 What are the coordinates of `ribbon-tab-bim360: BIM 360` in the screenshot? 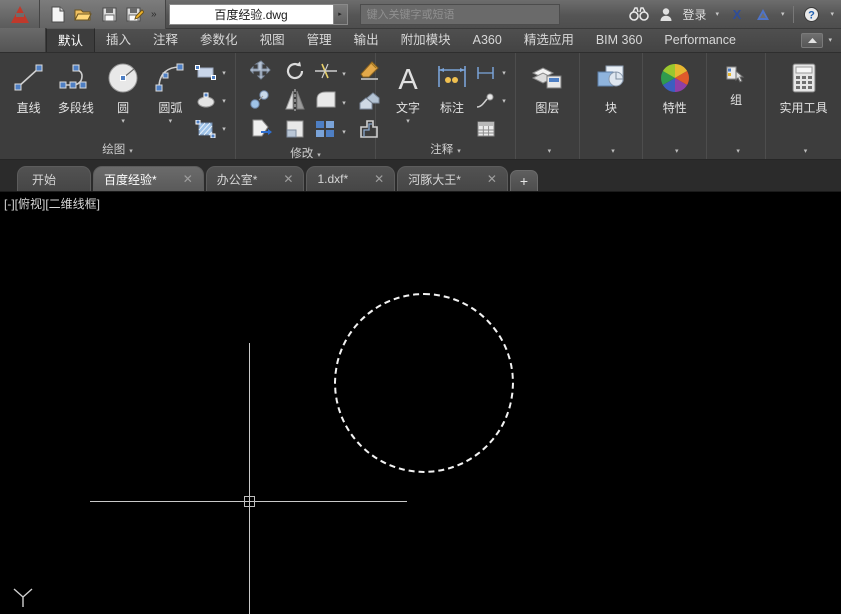 It's located at (619, 40).